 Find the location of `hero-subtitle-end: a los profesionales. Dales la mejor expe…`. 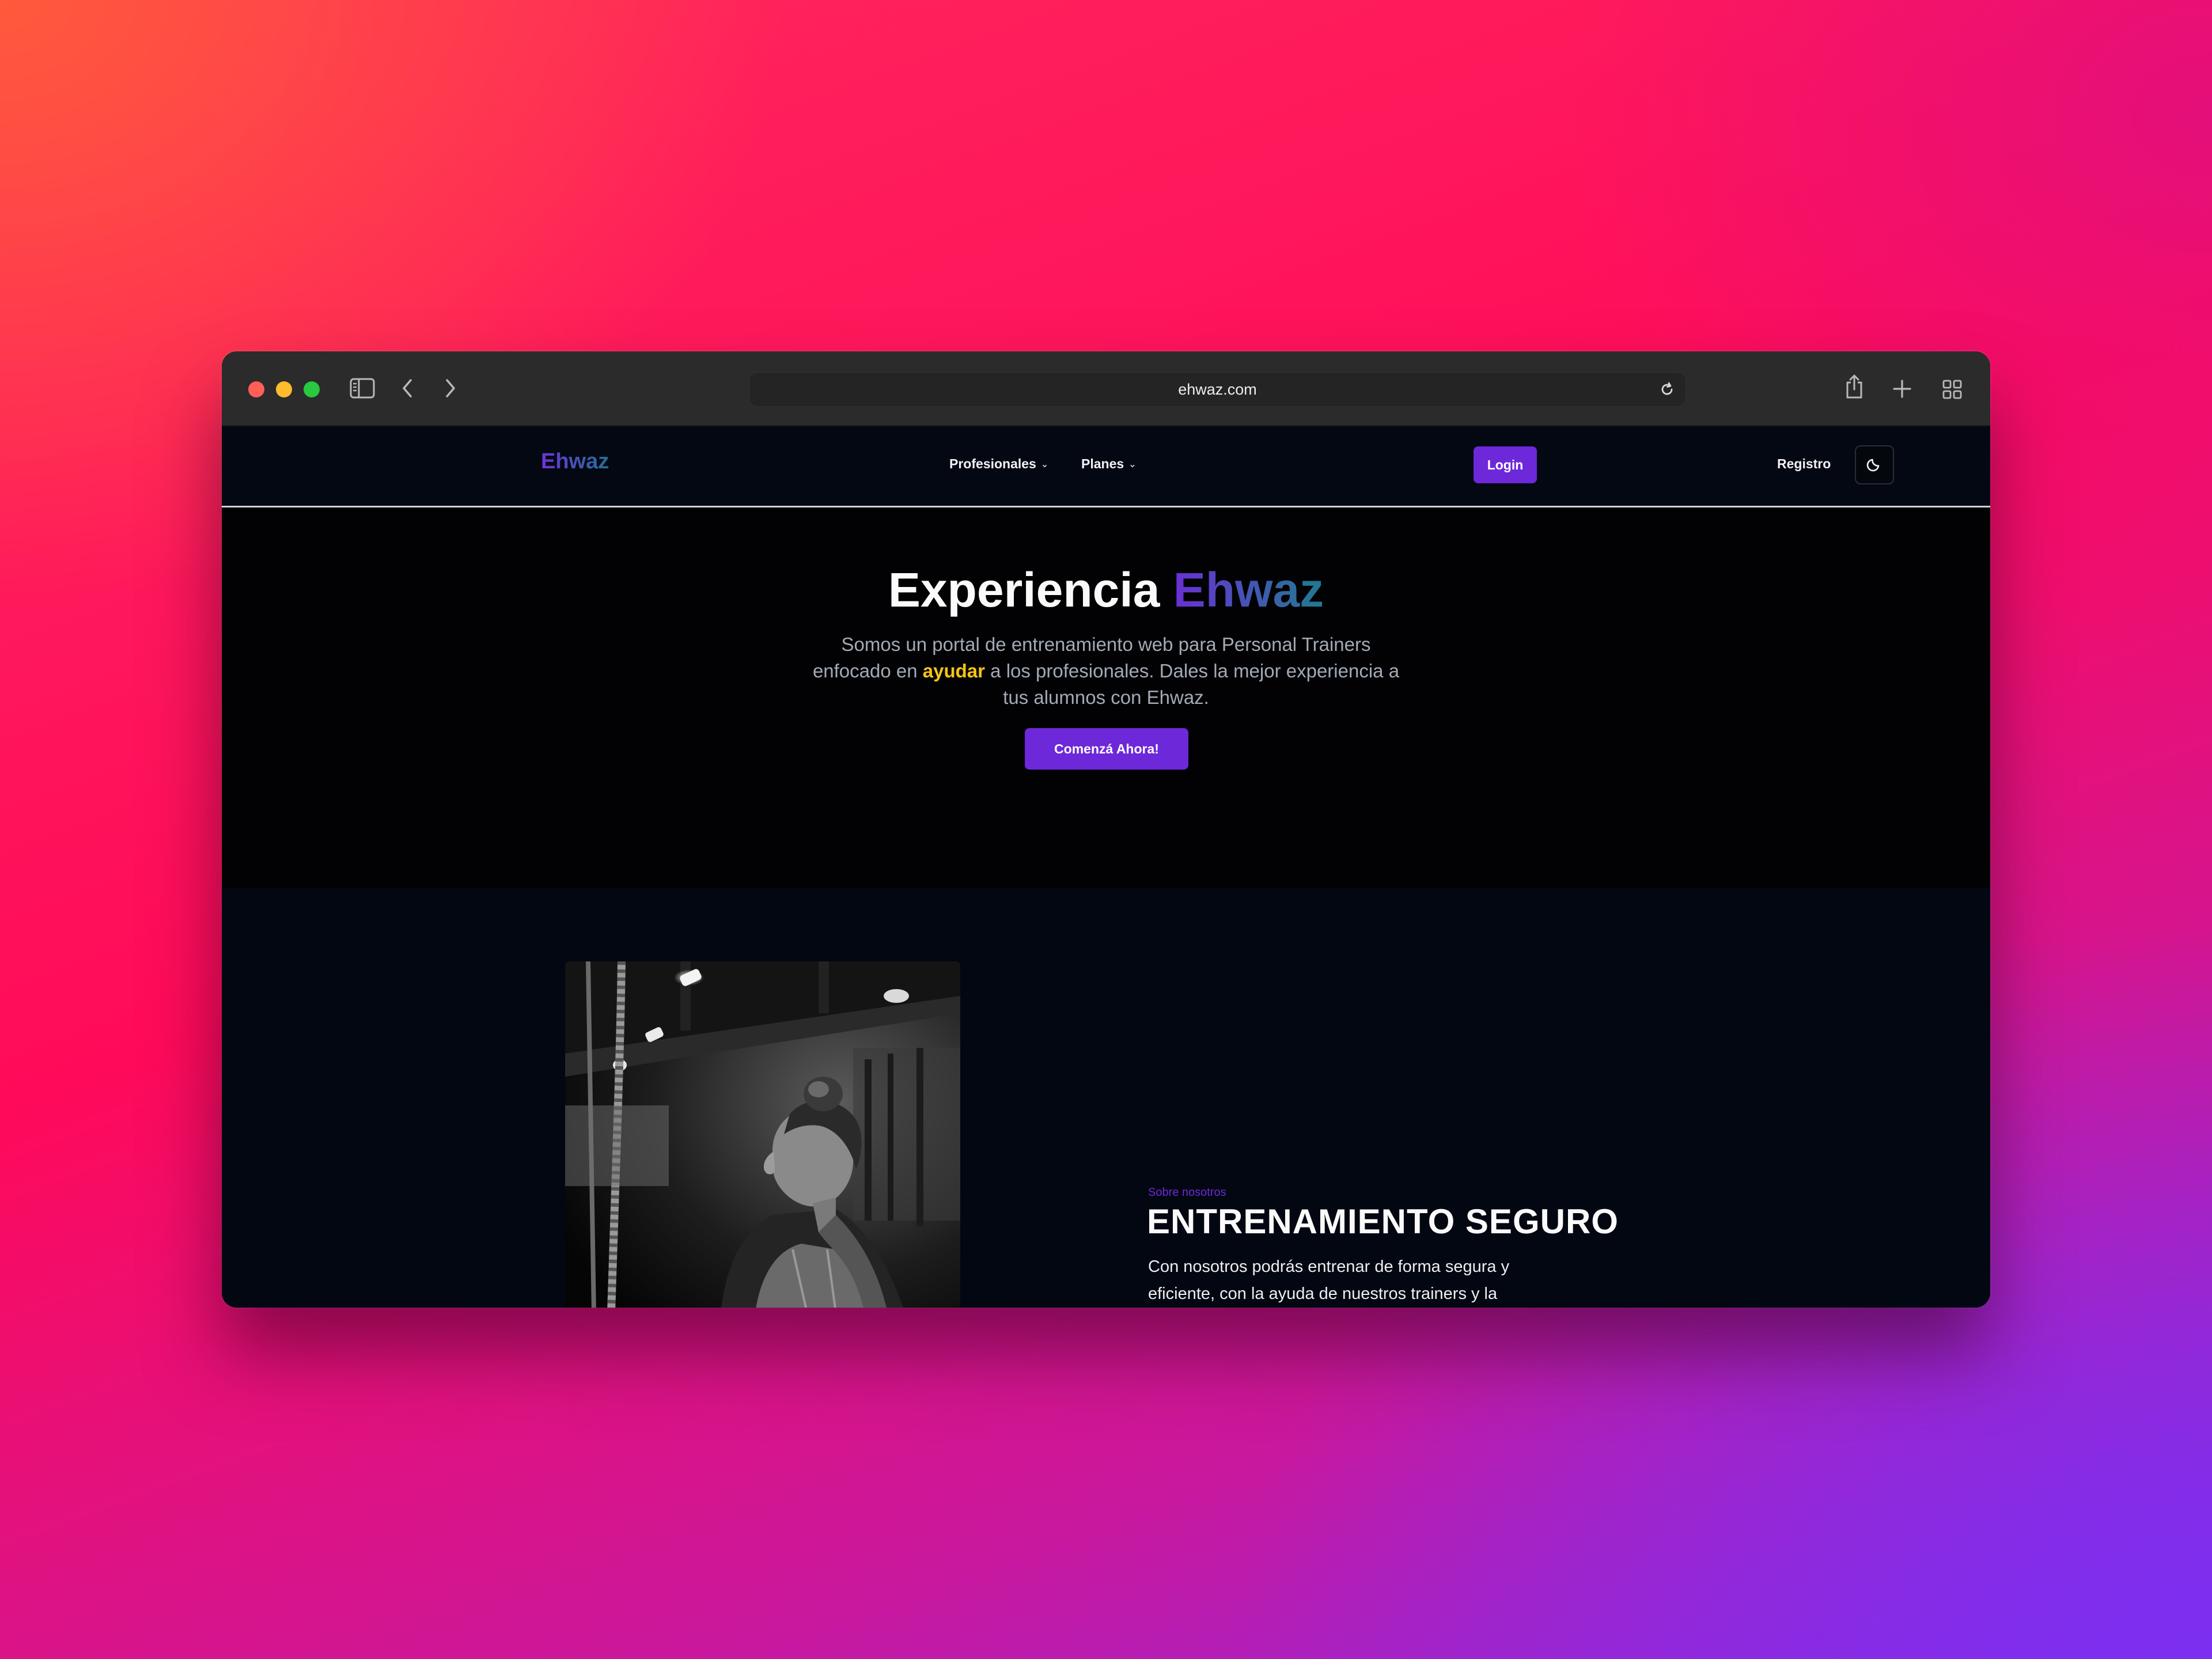

hero-subtitle-end: a los profesionales. Dales la mejor expe… is located at coordinates (1195, 684).